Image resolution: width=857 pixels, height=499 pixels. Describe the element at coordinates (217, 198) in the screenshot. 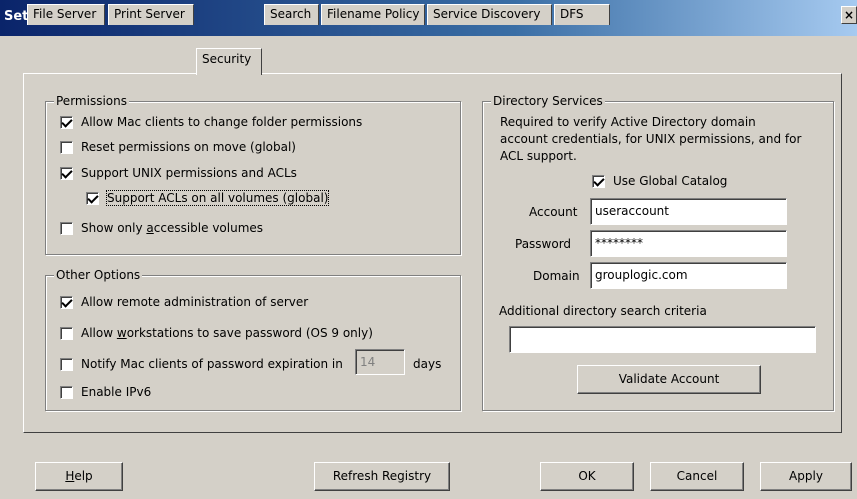

I see `support-acls-all-volumes-label: Support ACLs on all volumes (global)` at that location.